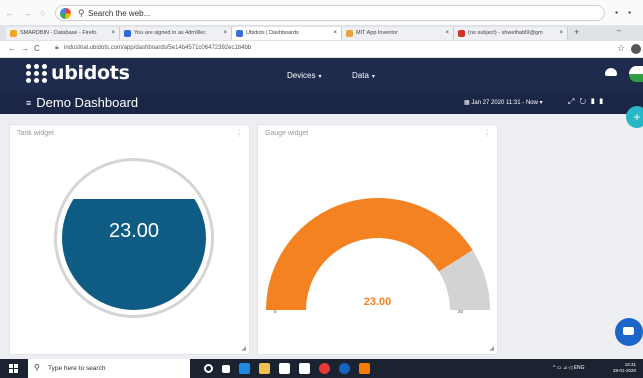  I want to click on pause-icon: ❚❚, so click(599, 101).